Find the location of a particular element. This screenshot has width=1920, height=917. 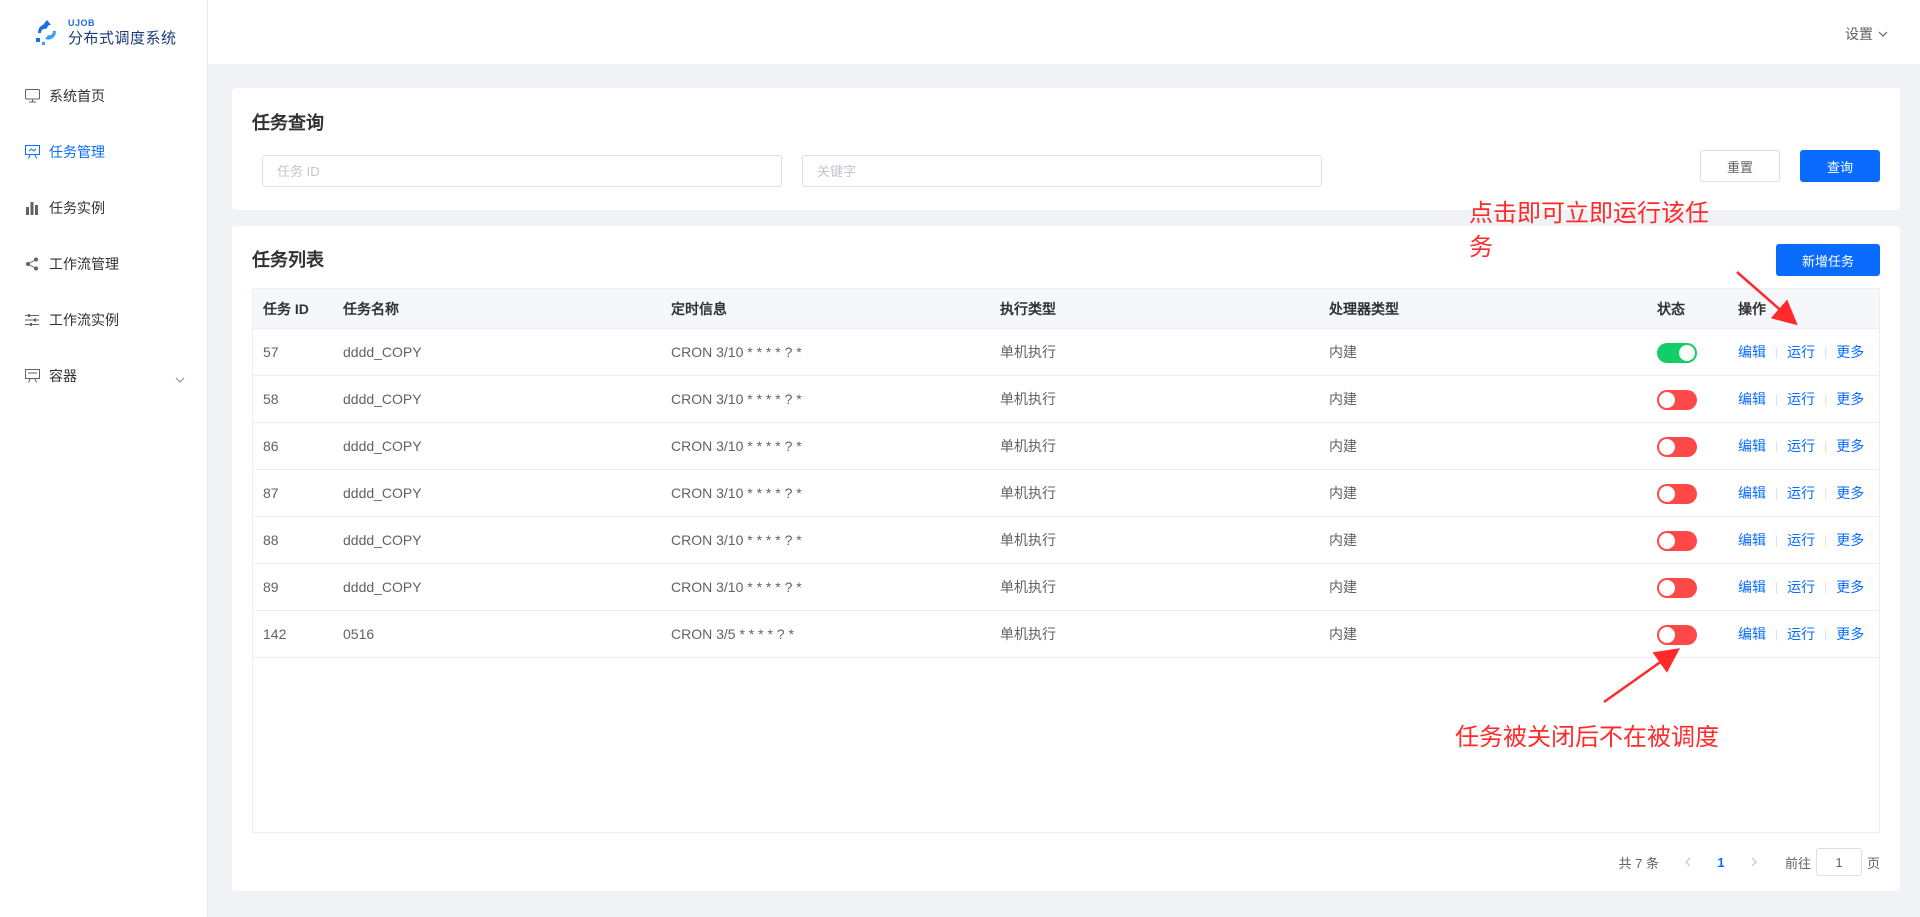

reset-button: 重置 is located at coordinates (1740, 166).